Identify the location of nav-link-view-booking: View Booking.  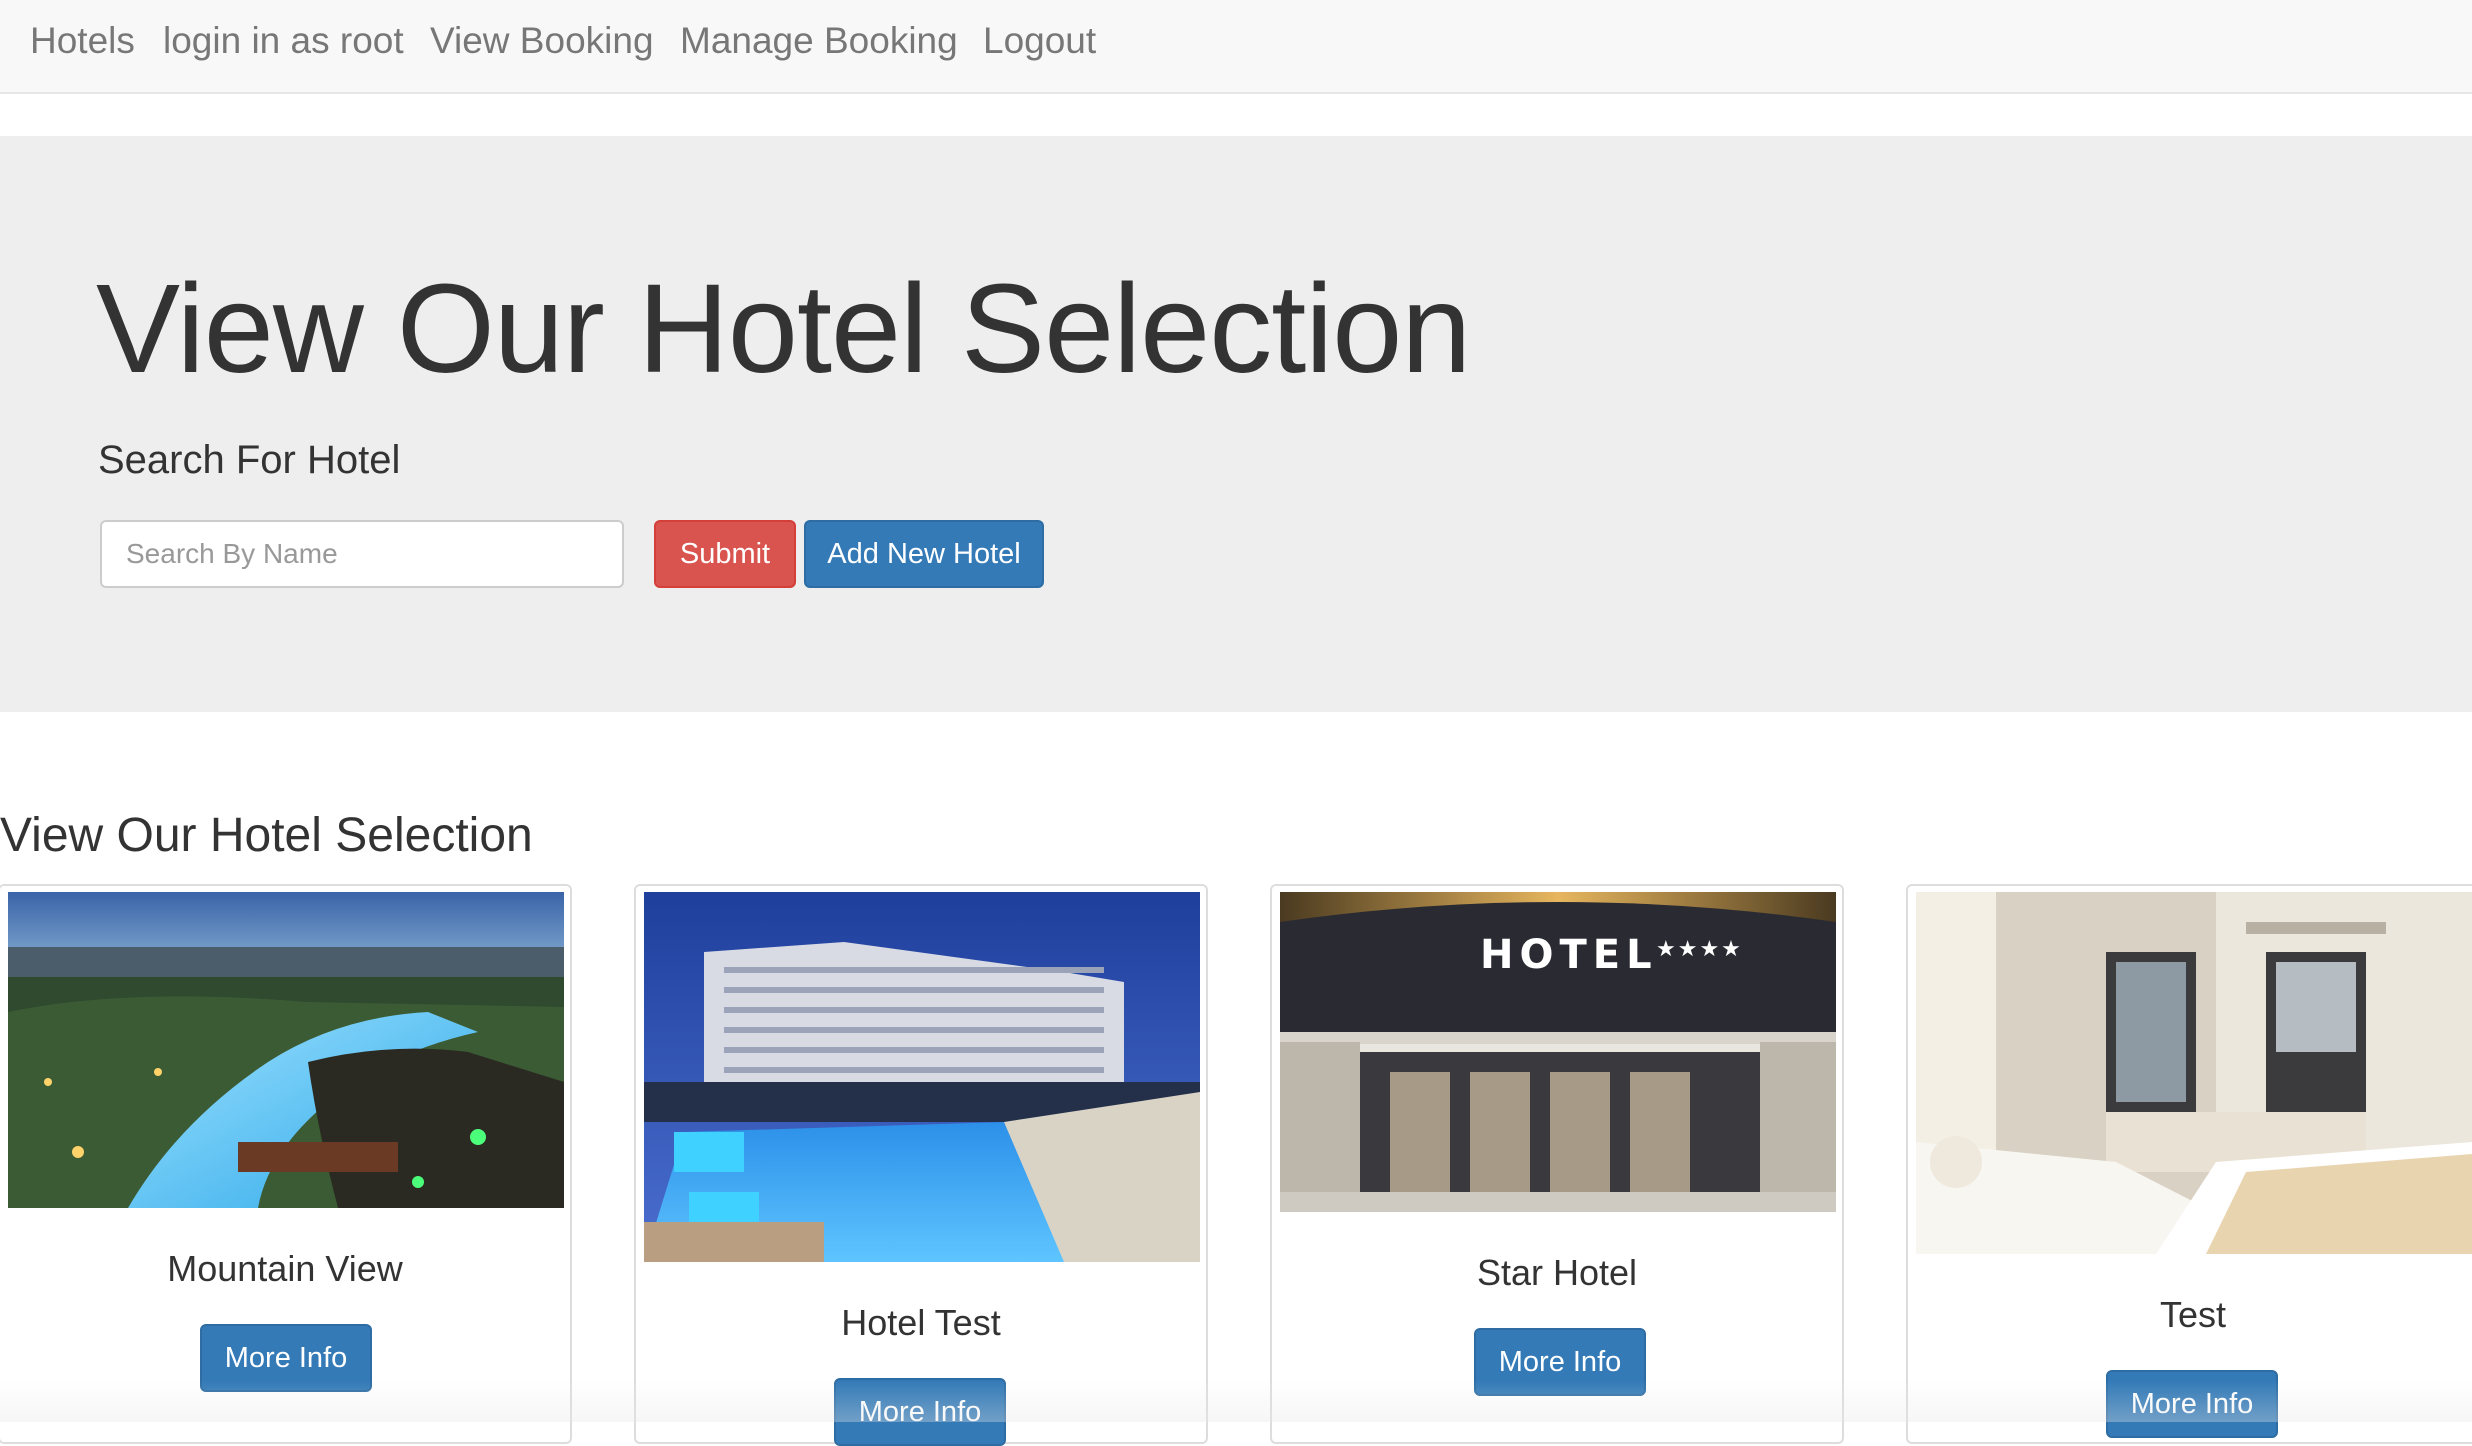
(542, 41).